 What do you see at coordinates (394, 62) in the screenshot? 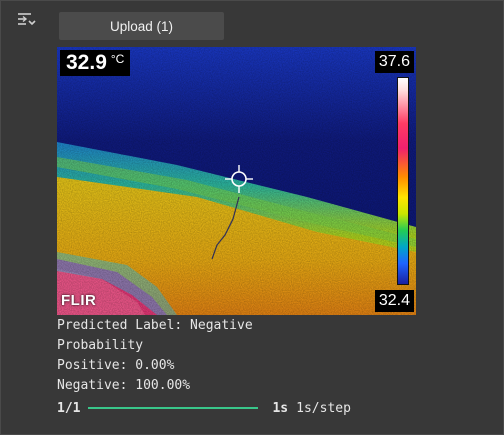
I see `scale-max: 37.6` at bounding box center [394, 62].